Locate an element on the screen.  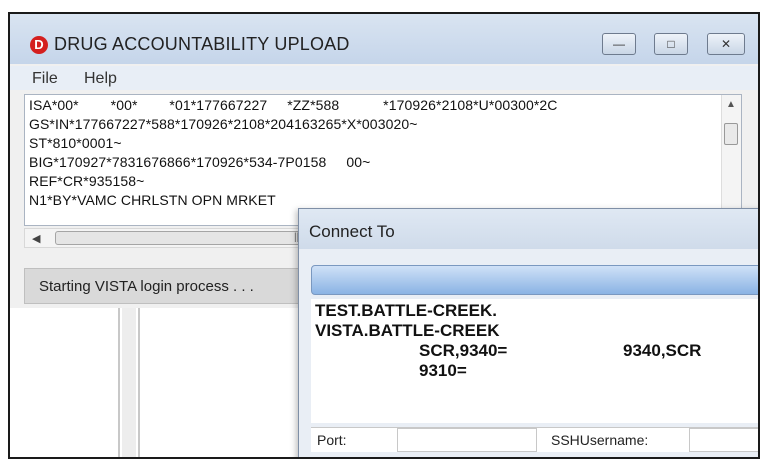
close-button: ✕ is located at coordinates (726, 44).